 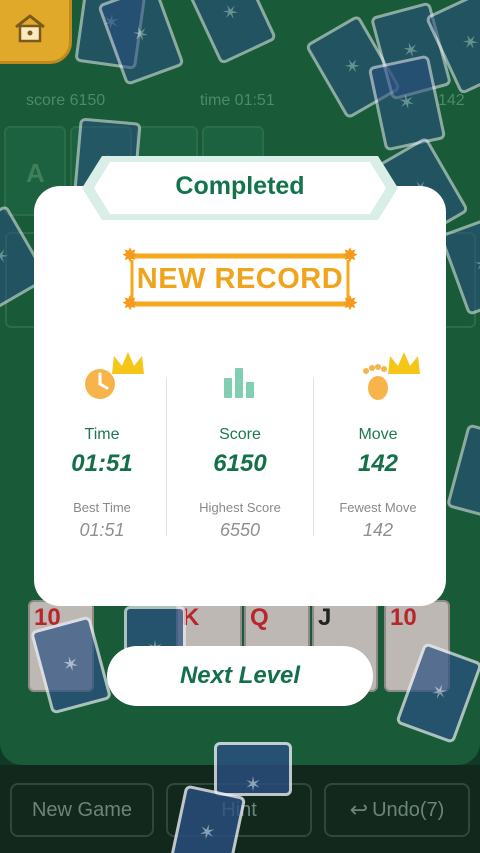 I want to click on stat-time-sub-value: 01:51, so click(x=102, y=530).